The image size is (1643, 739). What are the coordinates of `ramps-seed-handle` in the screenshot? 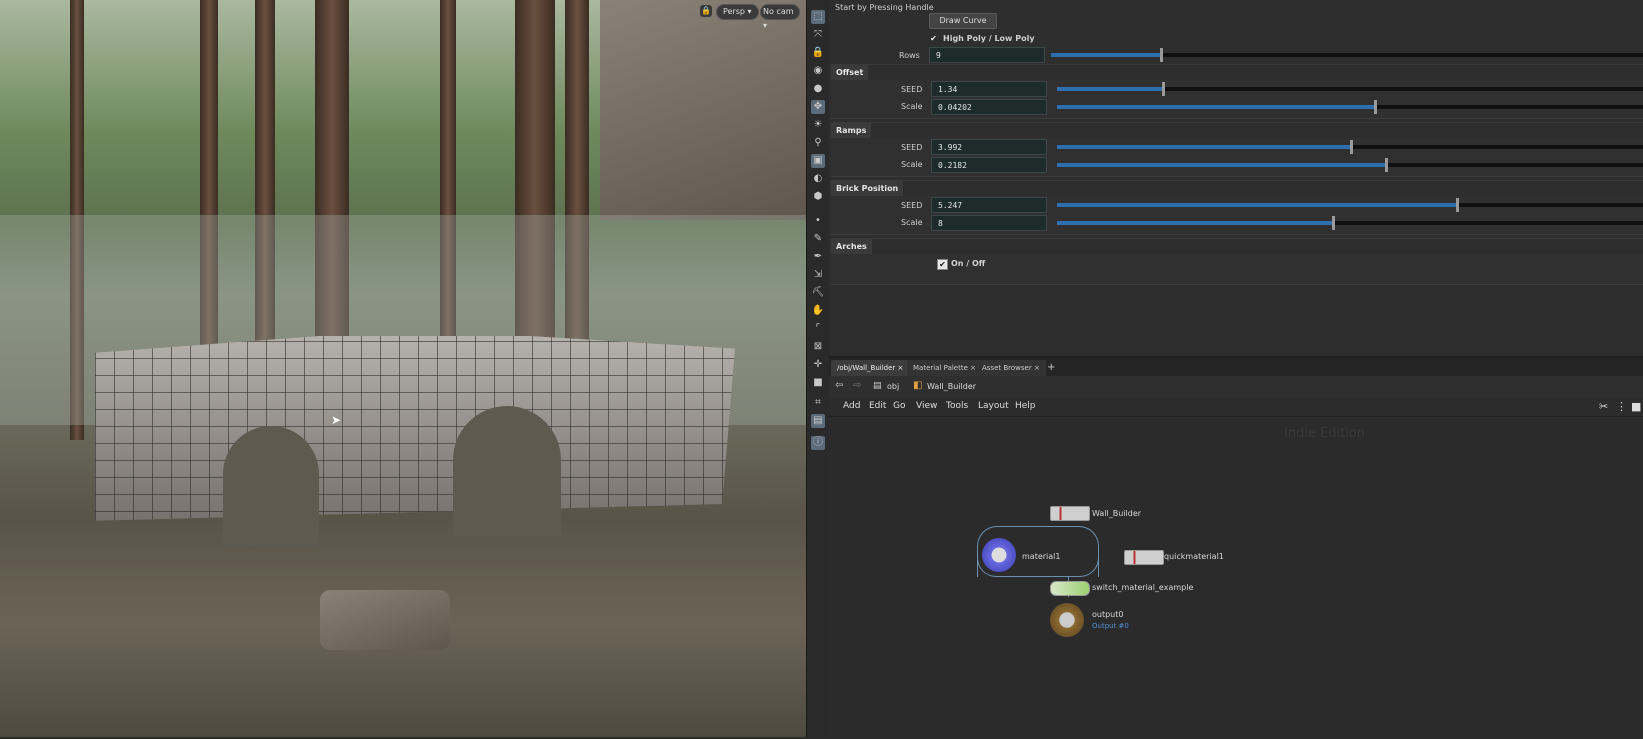 It's located at (1351, 147).